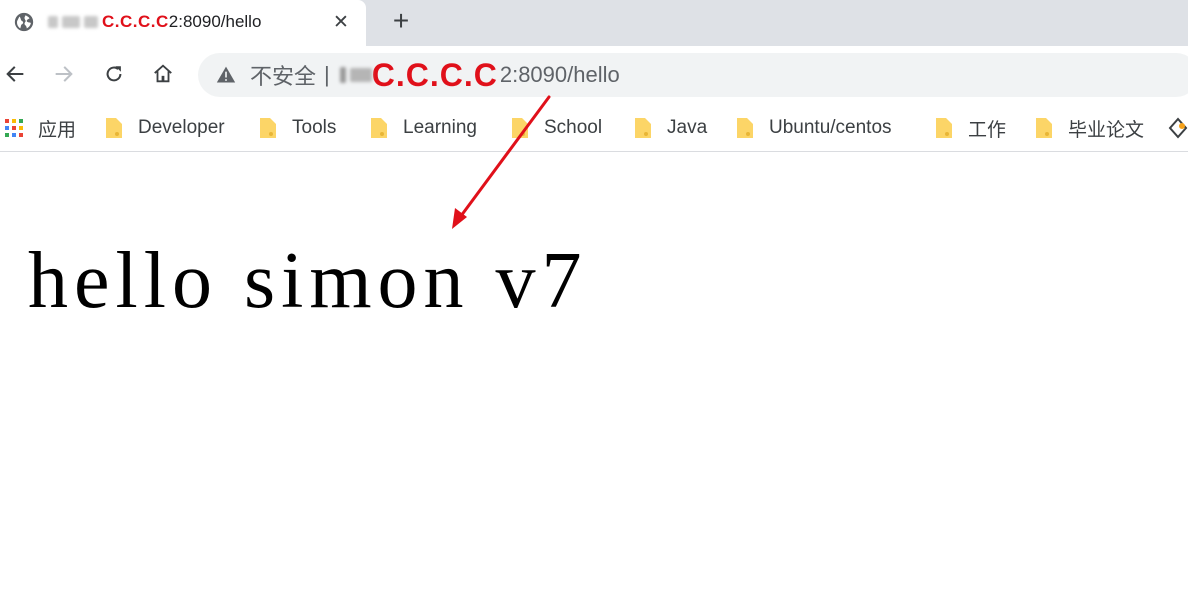  I want to click on address-text: 不安全 | C.C.C.C 2:8090/hello, so click(435, 75).